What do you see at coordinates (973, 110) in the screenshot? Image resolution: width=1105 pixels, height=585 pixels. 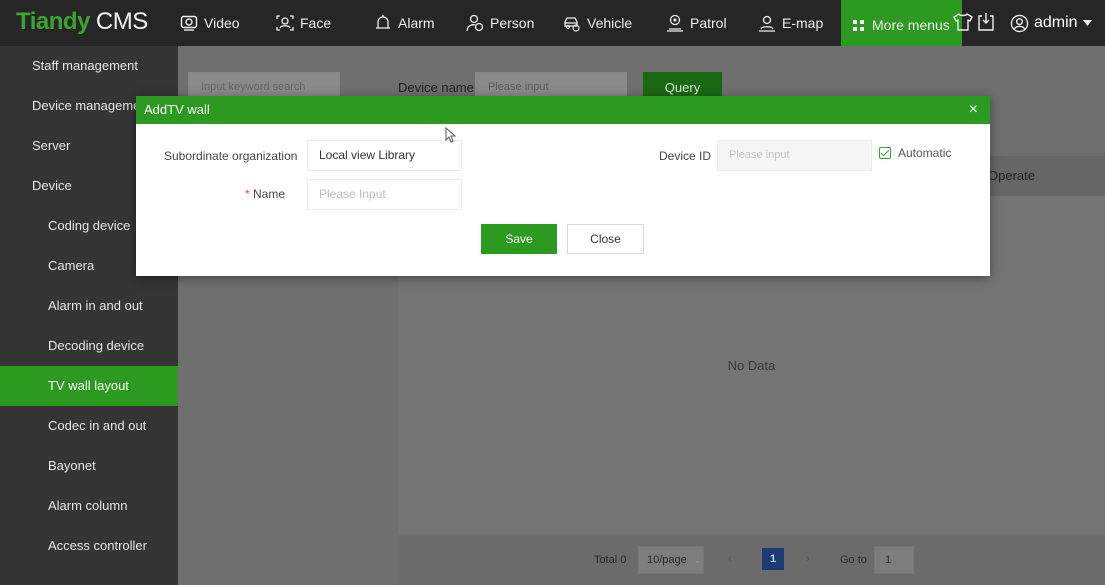 I see `close-icon: ×` at bounding box center [973, 110].